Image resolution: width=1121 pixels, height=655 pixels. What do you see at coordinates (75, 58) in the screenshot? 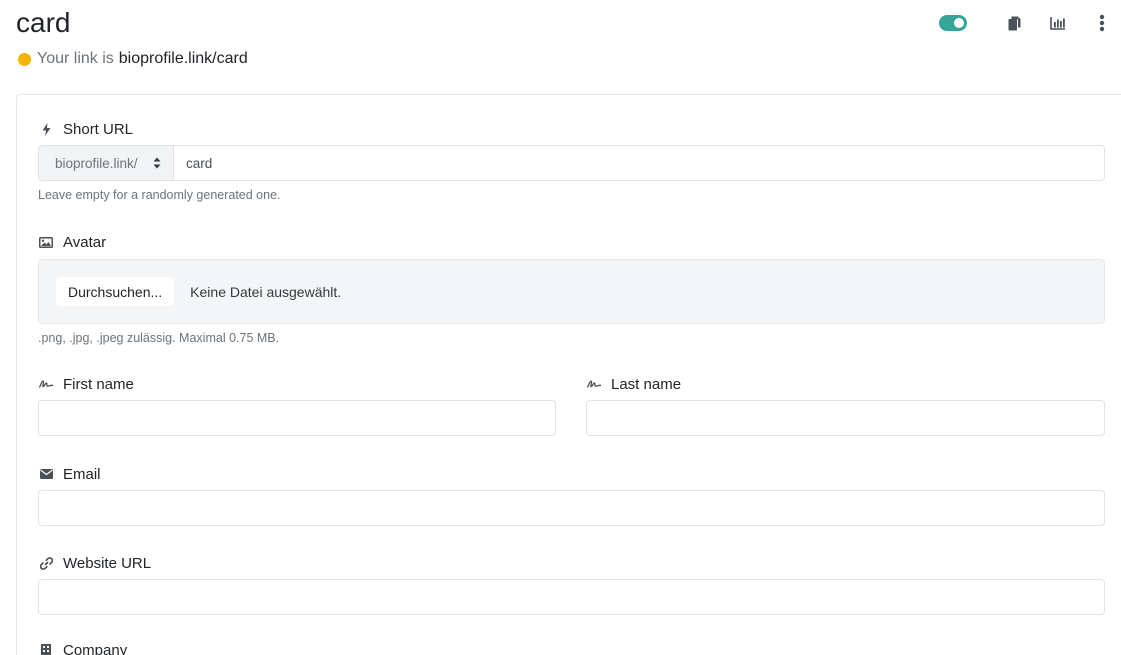
I see `link-prefix-text: Your link is` at bounding box center [75, 58].